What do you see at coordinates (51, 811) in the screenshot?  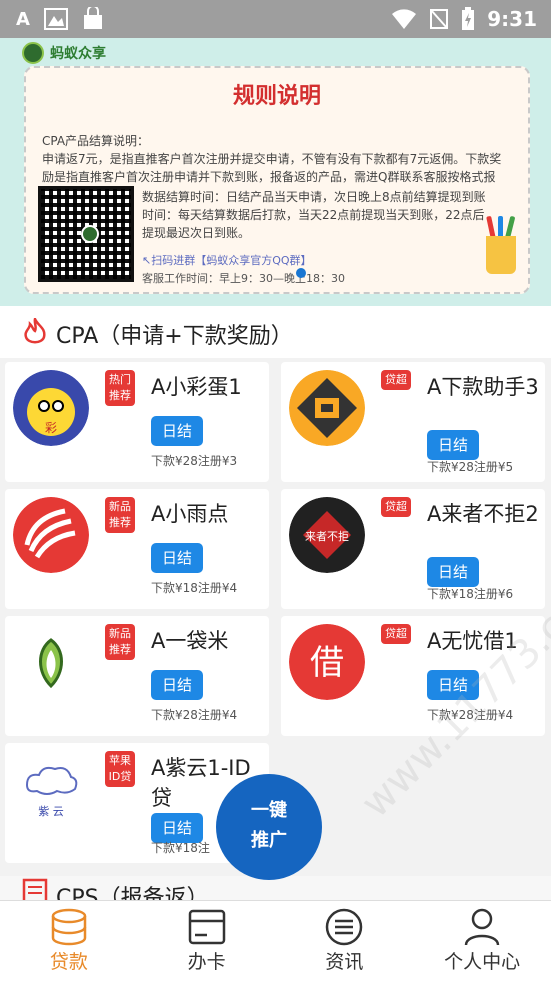 I see `ziyun-logo-text: 紫 云` at bounding box center [51, 811].